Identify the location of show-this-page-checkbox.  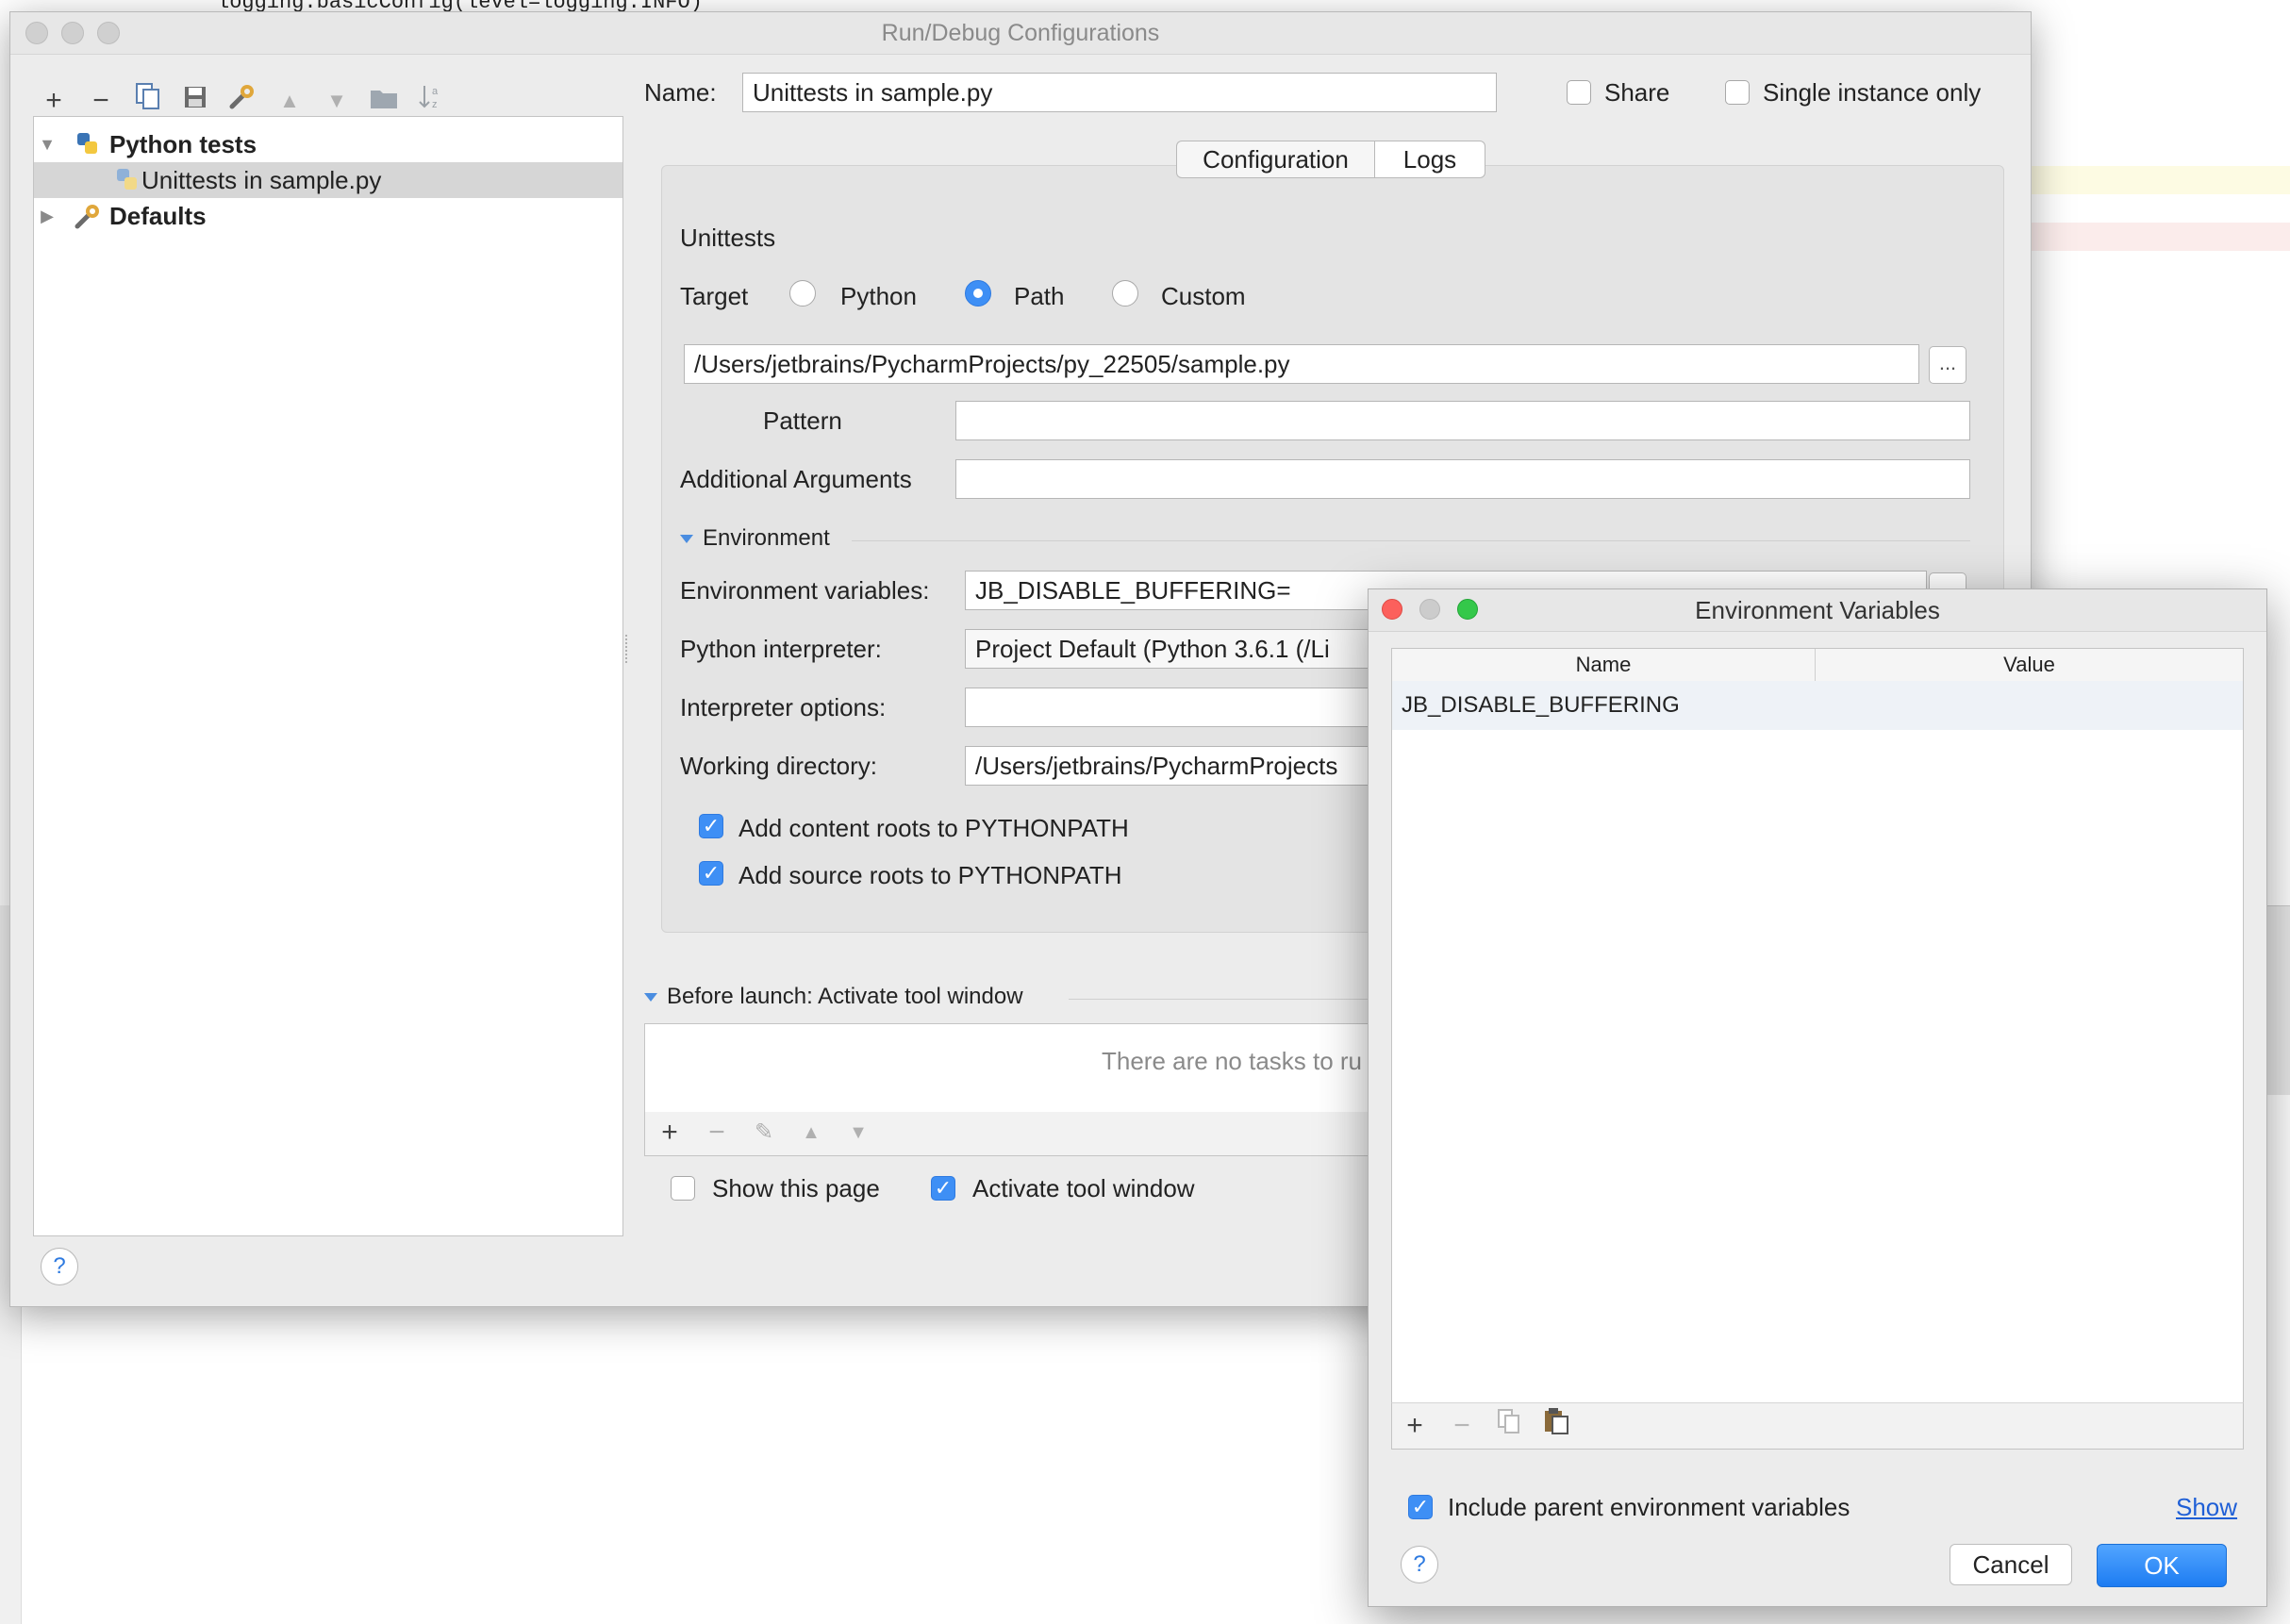
(683, 1188).